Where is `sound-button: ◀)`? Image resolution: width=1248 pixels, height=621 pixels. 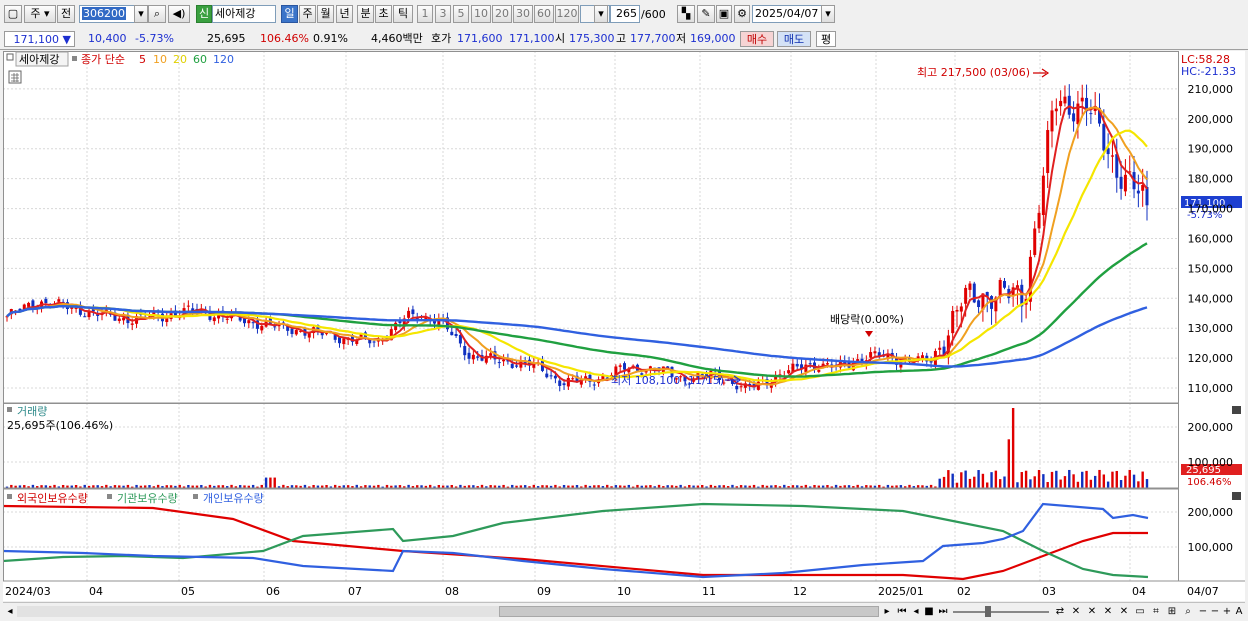 sound-button: ◀) is located at coordinates (179, 14).